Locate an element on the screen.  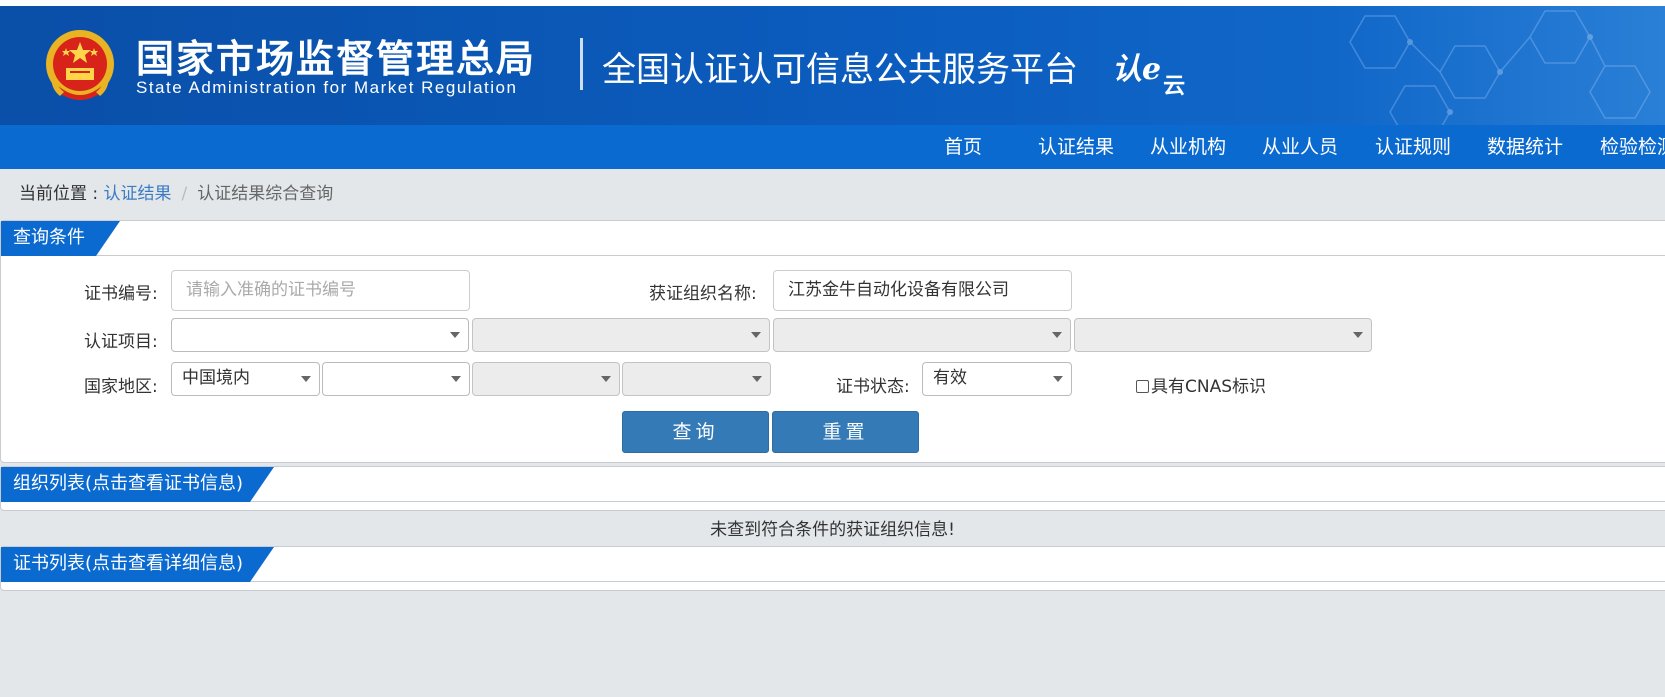
nav-inspection: 检验检测 is located at coordinates (1632, 147).